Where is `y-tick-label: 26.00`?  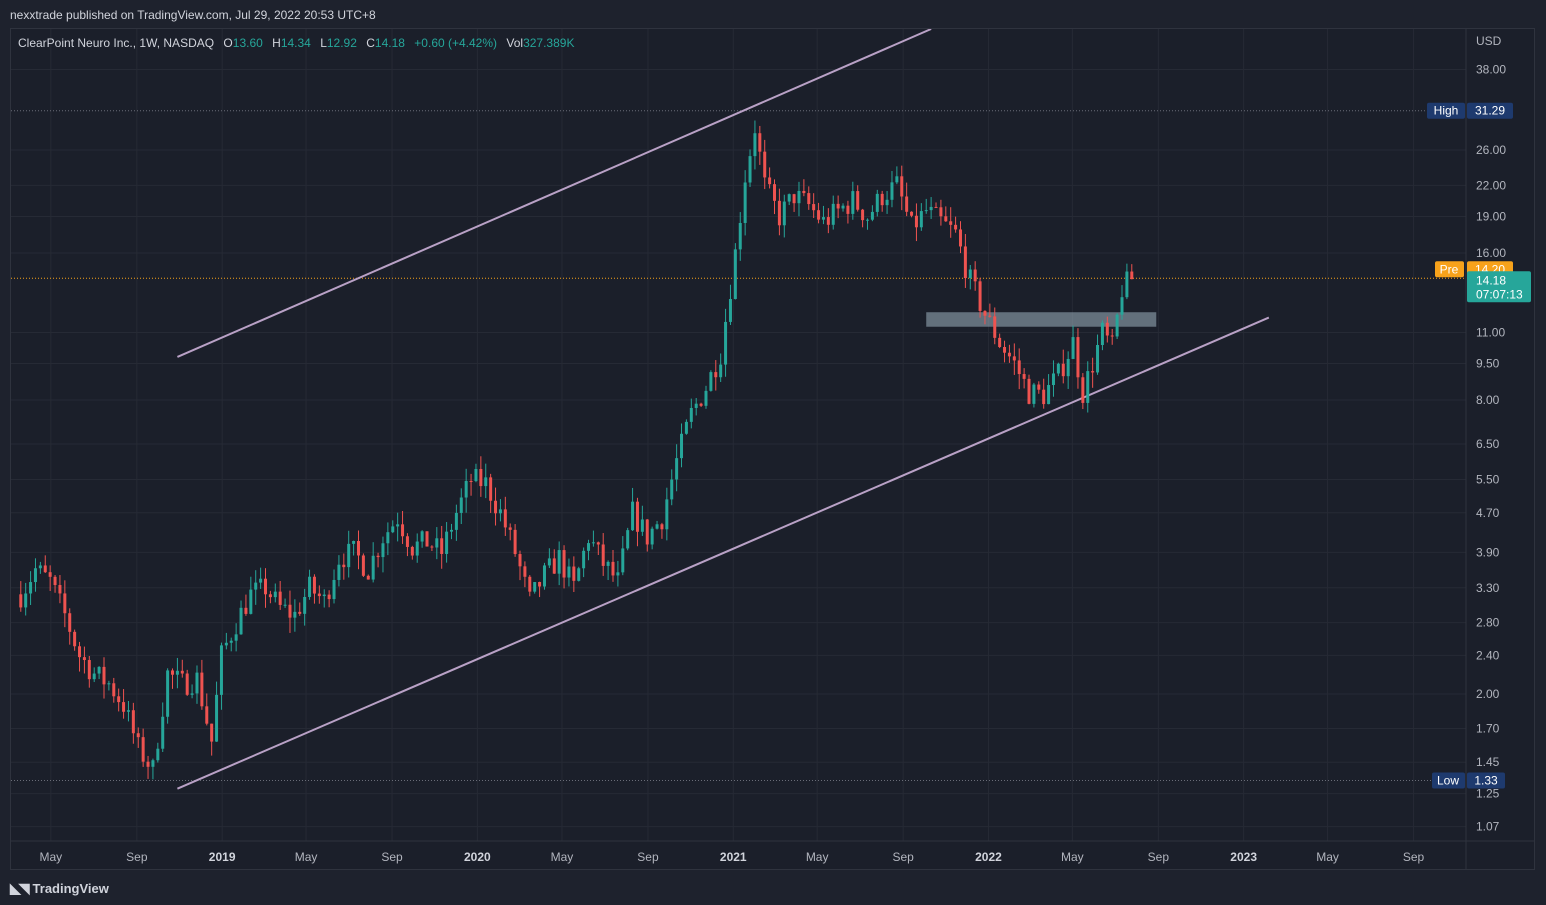
y-tick-label: 26.00 is located at coordinates (1491, 150).